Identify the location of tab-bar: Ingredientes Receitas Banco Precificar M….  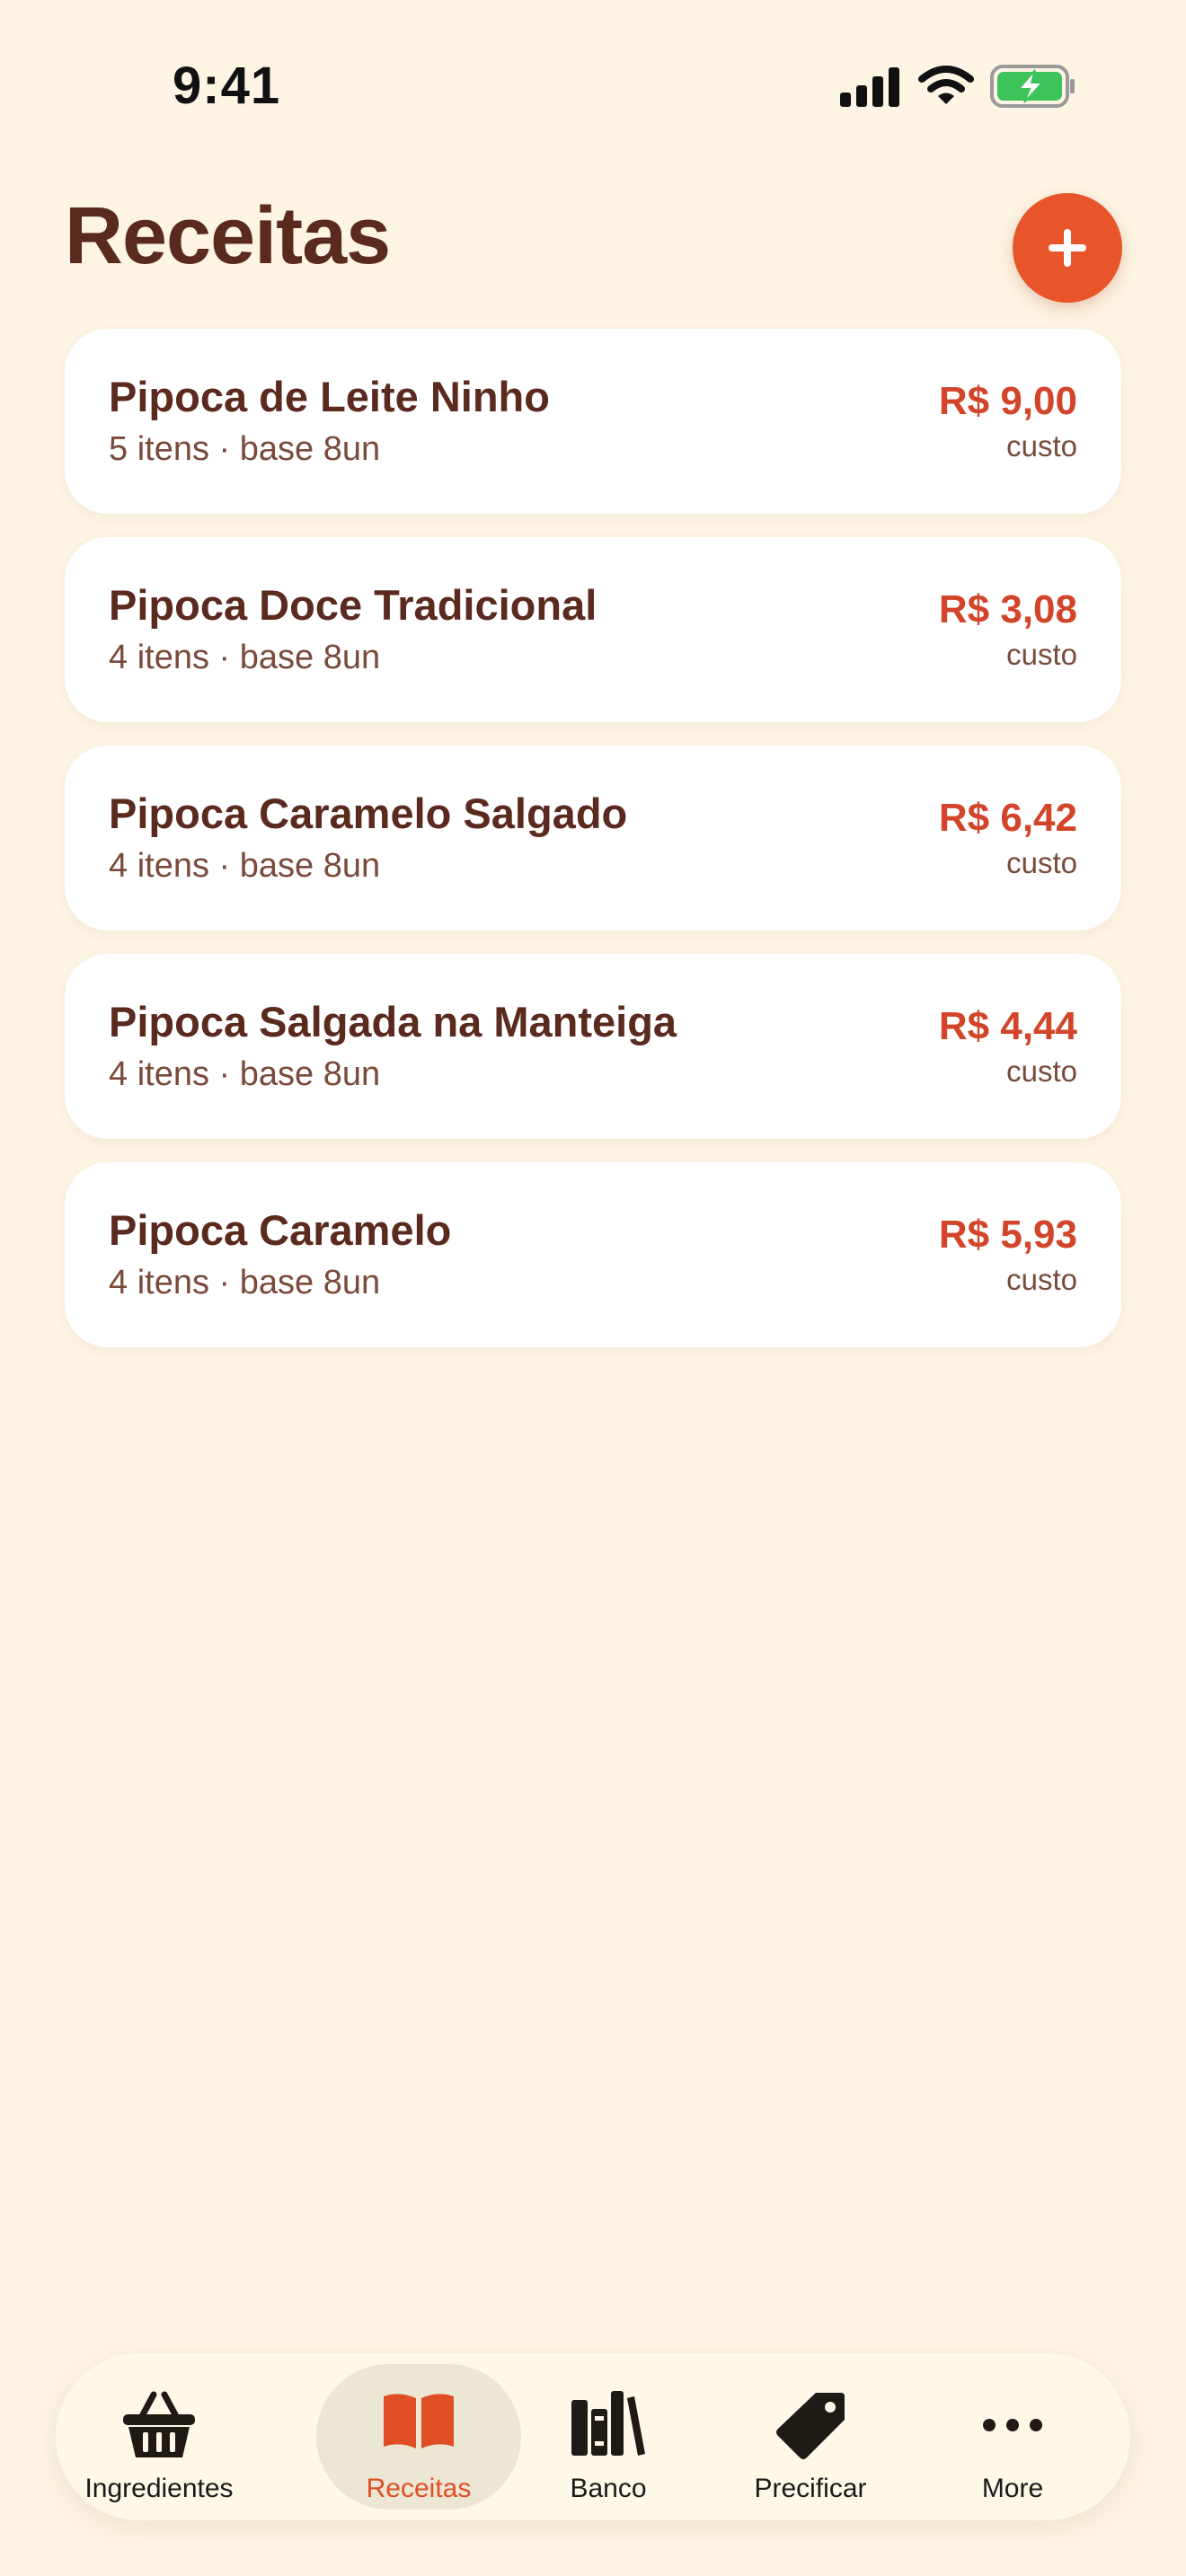
(593, 2436).